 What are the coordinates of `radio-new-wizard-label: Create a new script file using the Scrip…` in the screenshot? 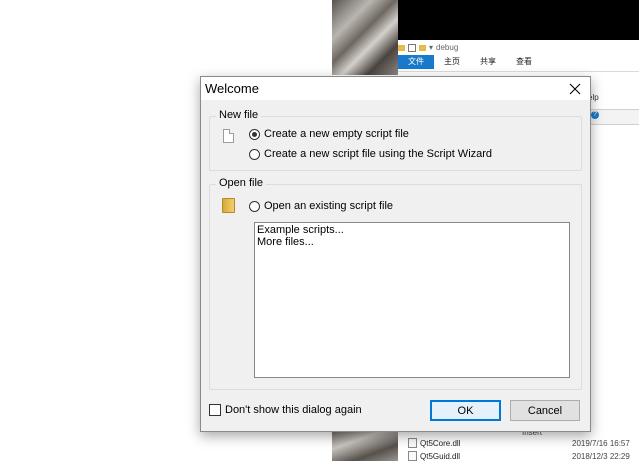 It's located at (378, 154).